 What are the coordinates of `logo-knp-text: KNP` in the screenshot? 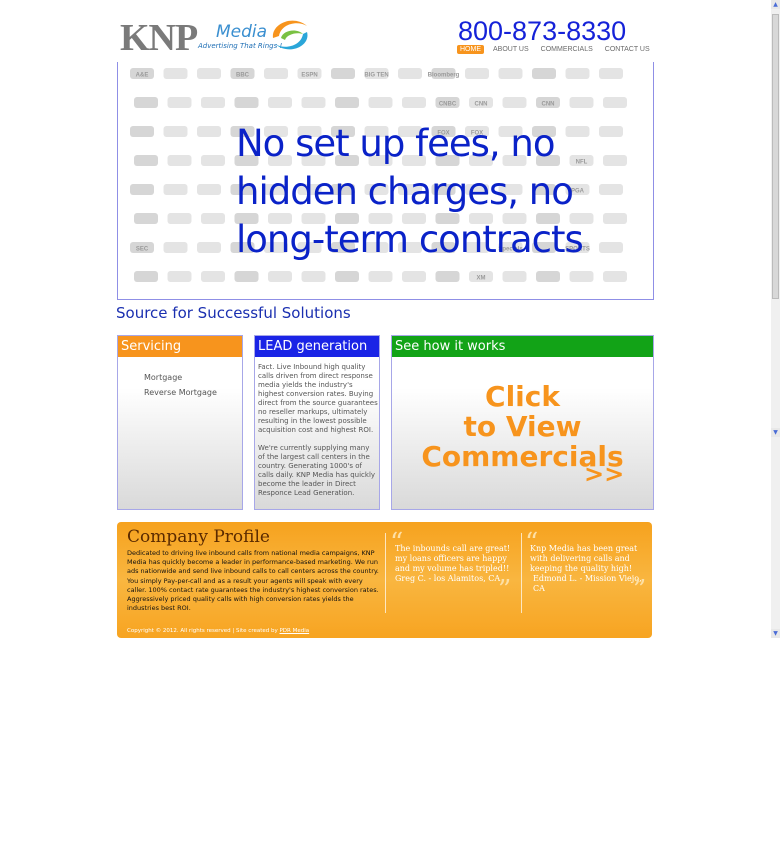 It's located at (159, 38).